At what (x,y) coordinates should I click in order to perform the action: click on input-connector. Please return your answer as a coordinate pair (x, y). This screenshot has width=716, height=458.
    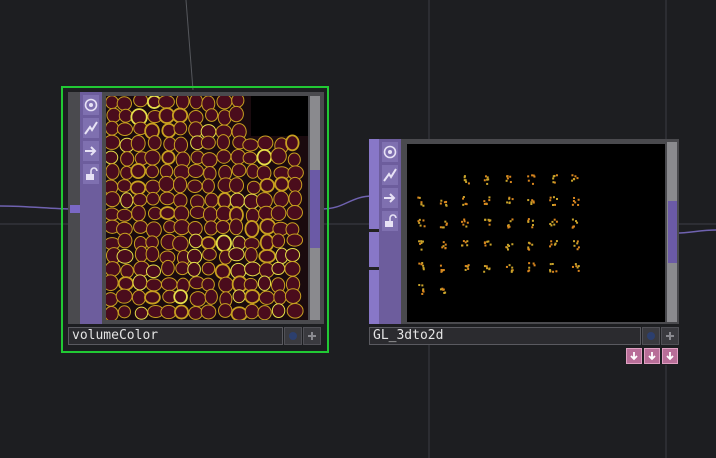
    Looking at the image, I should click on (75, 209).